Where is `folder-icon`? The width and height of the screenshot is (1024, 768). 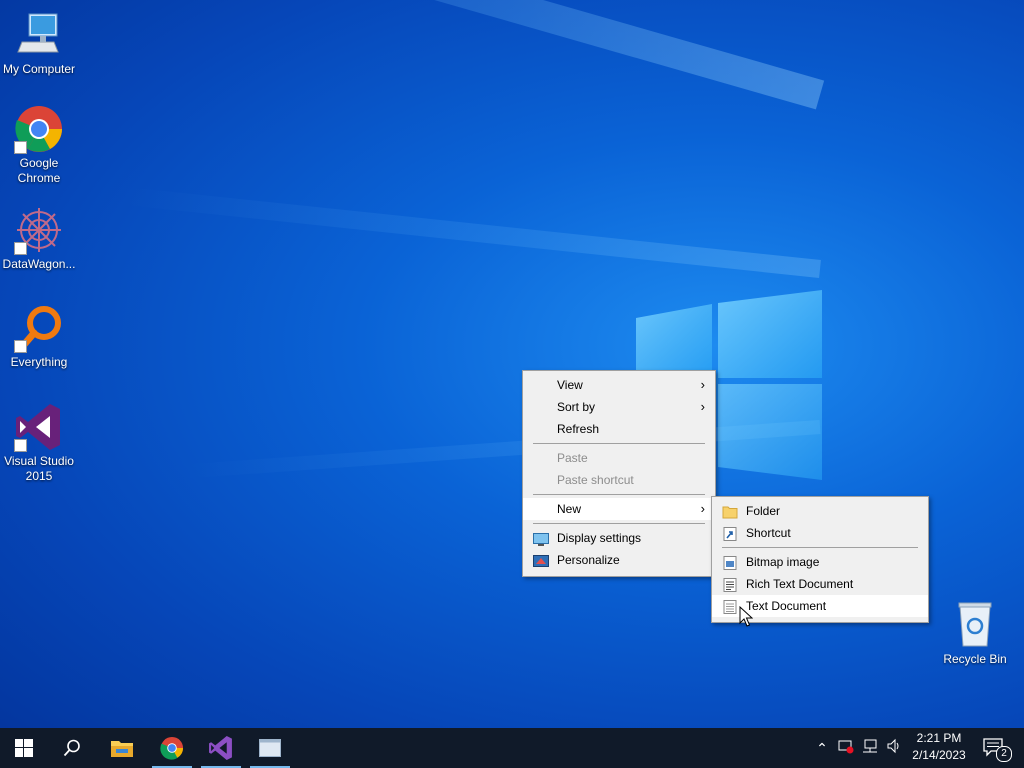 folder-icon is located at coordinates (730, 511).